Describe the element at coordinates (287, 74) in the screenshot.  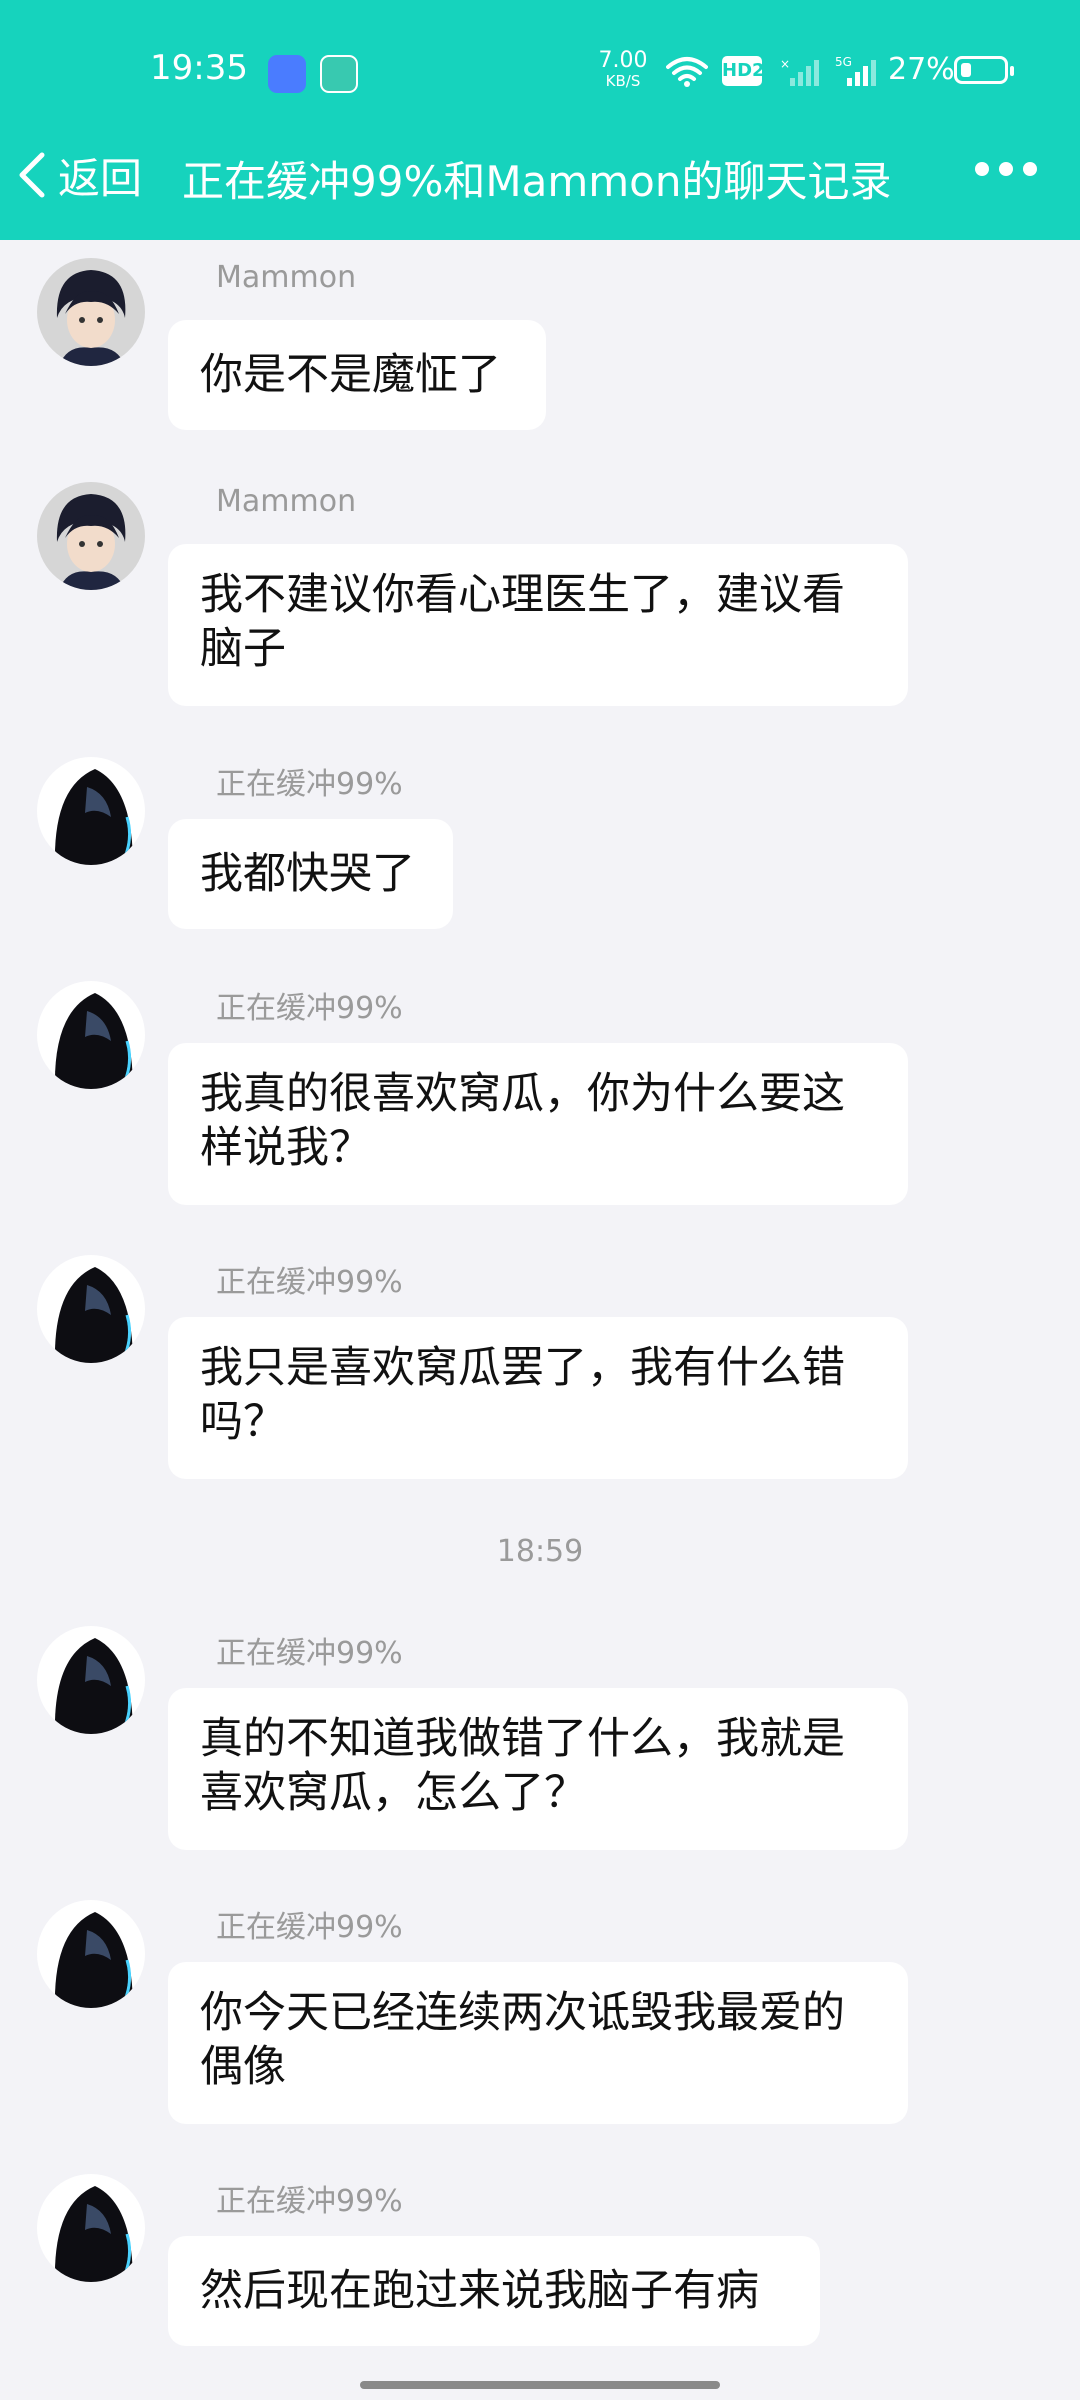
I see `notification-app-icon` at that location.